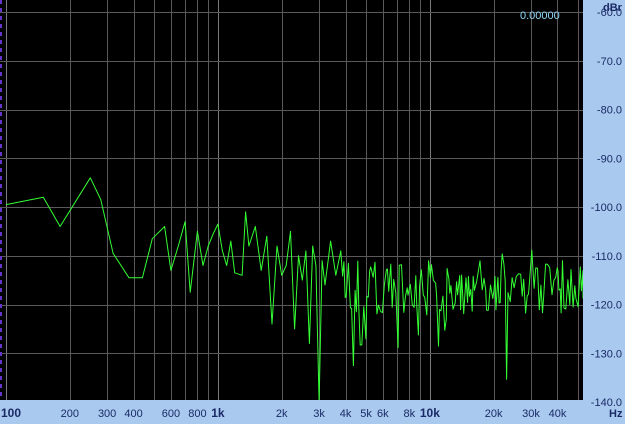 Image resolution: width=625 pixels, height=424 pixels. I want to click on x-tick-label: 5k, so click(366, 414).